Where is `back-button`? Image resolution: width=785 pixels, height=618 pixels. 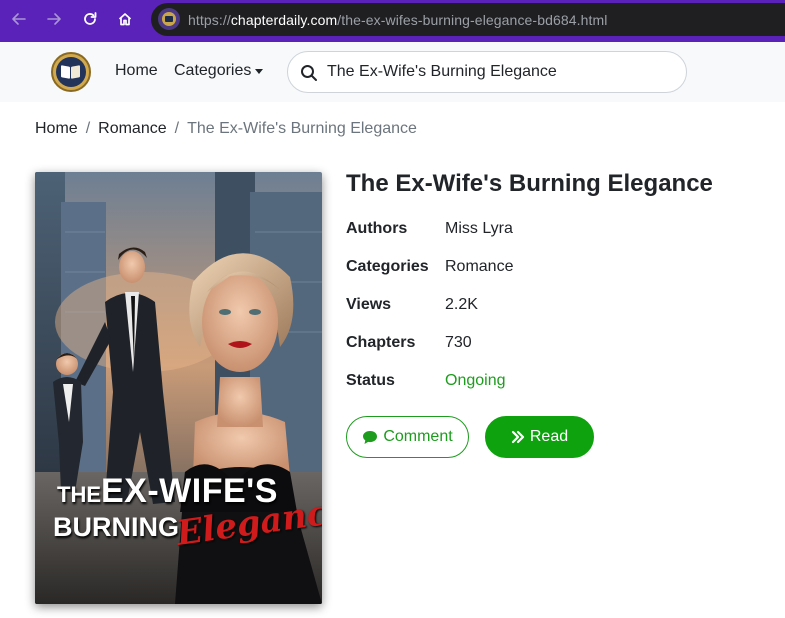
back-button is located at coordinates (19, 19).